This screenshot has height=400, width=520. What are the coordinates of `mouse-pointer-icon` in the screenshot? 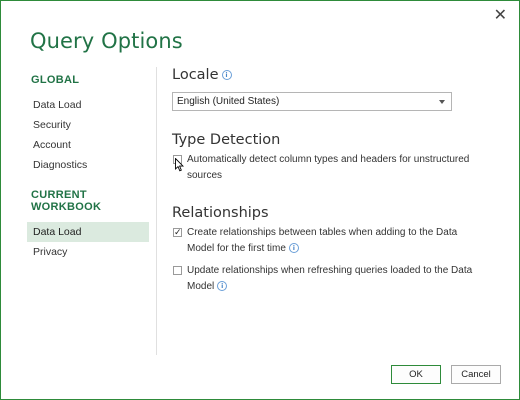 It's located at (179, 165).